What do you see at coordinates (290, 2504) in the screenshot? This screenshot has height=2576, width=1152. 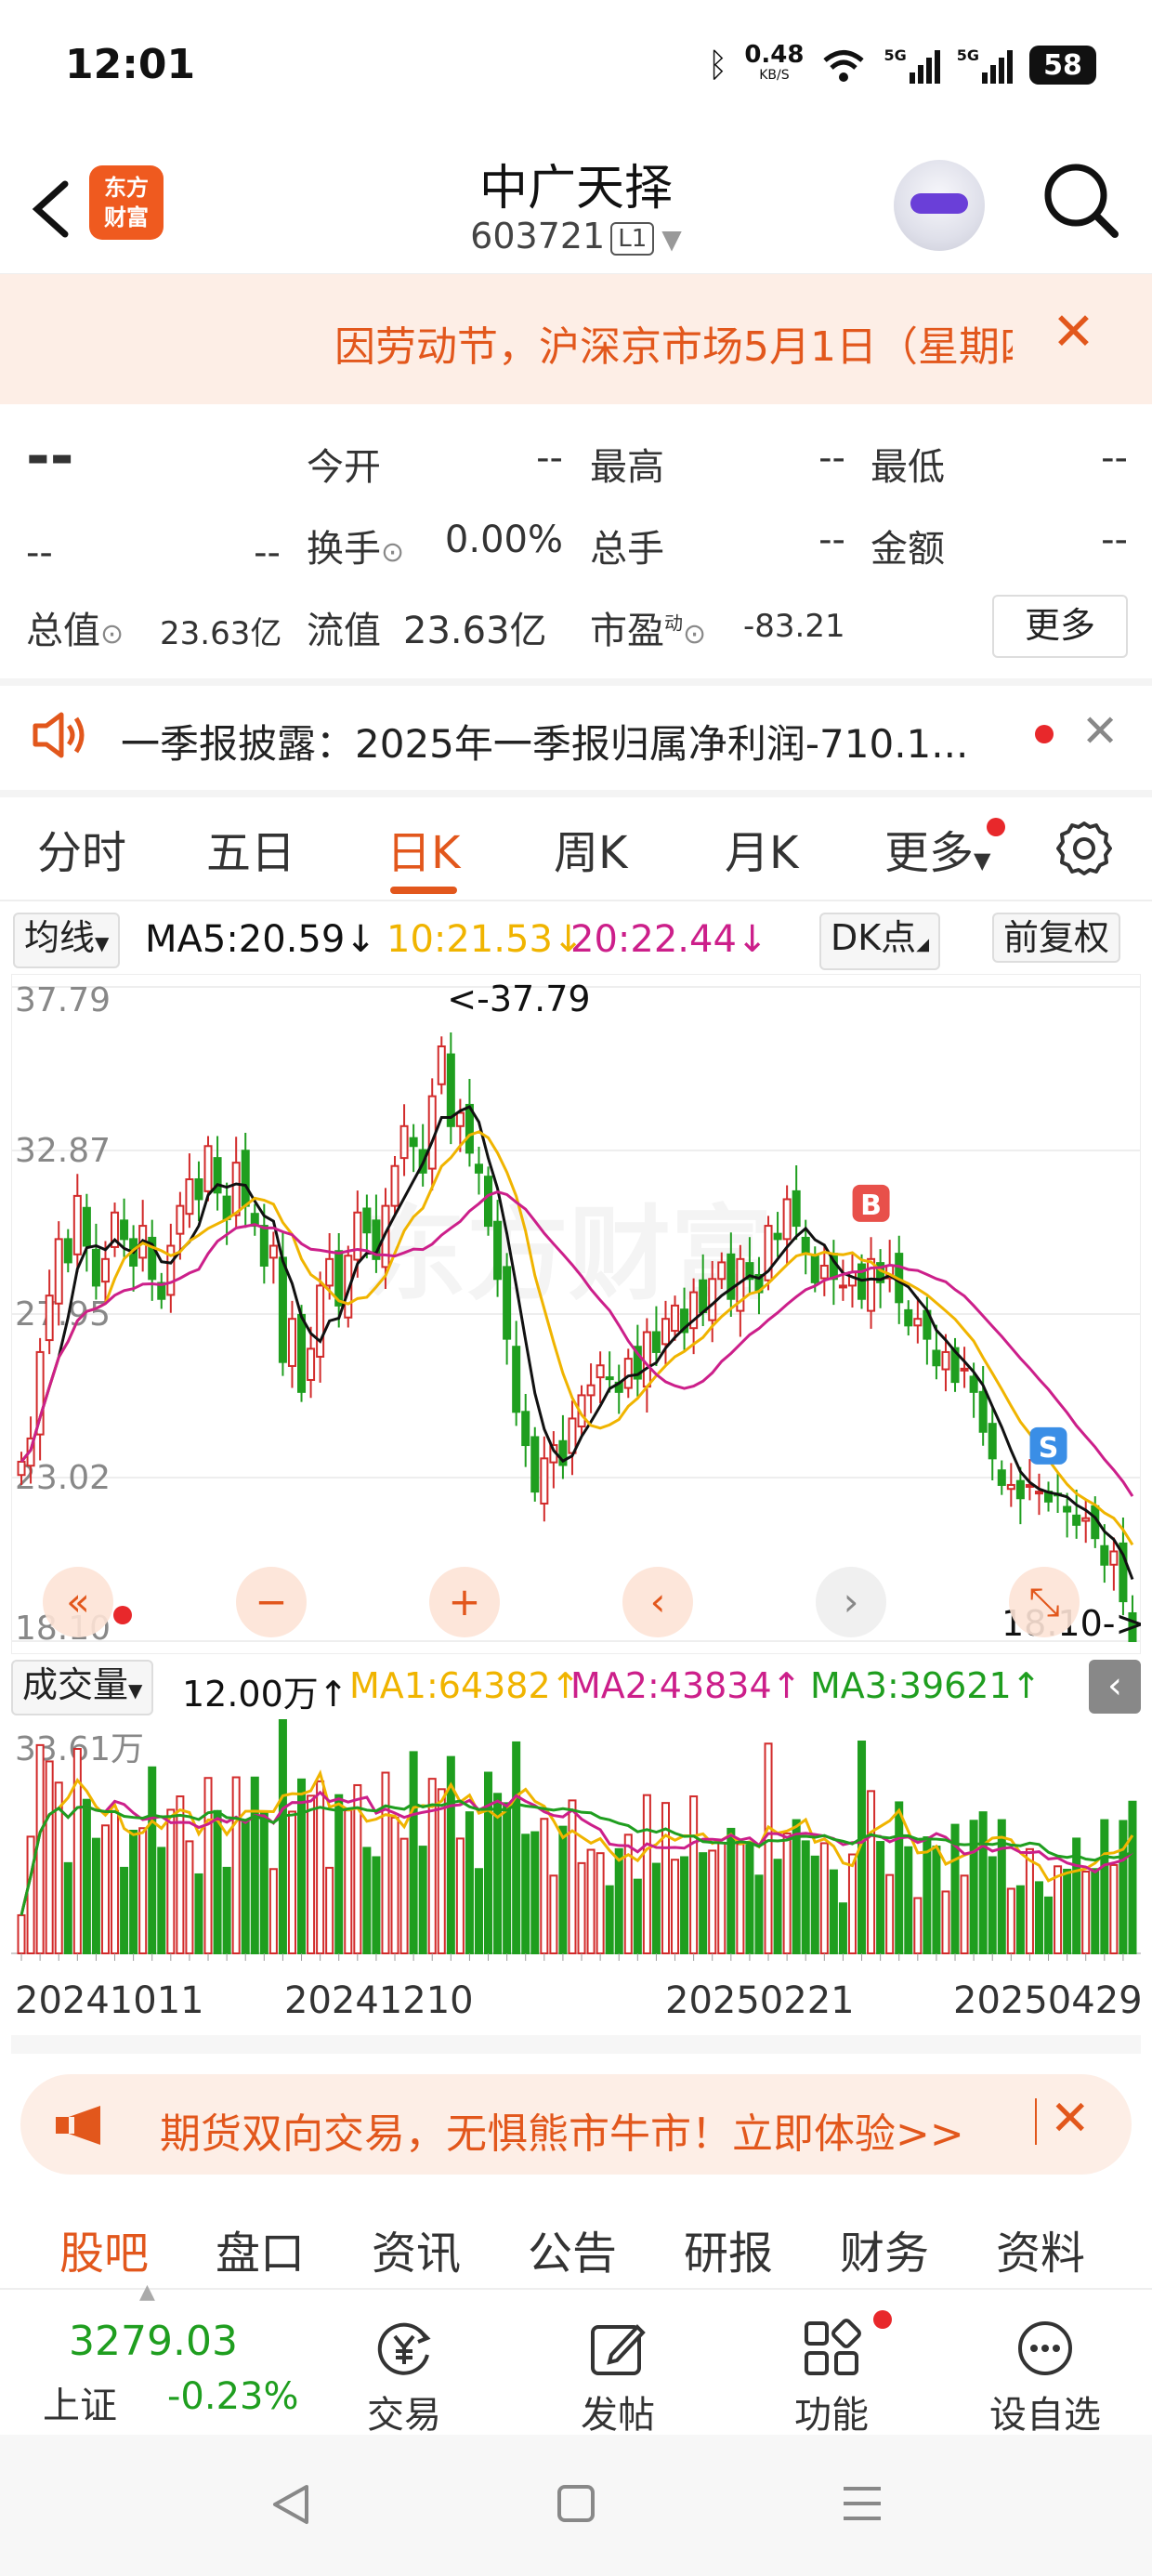 I see `nav-back-icon` at bounding box center [290, 2504].